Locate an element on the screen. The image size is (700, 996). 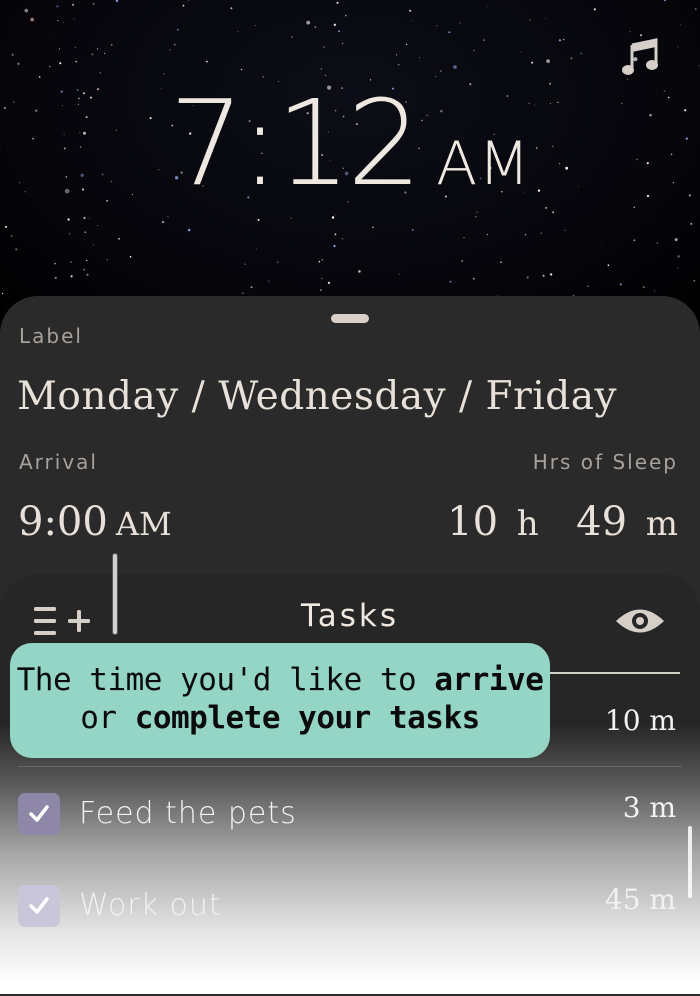
arrival-title: Arrival is located at coordinates (58, 462).